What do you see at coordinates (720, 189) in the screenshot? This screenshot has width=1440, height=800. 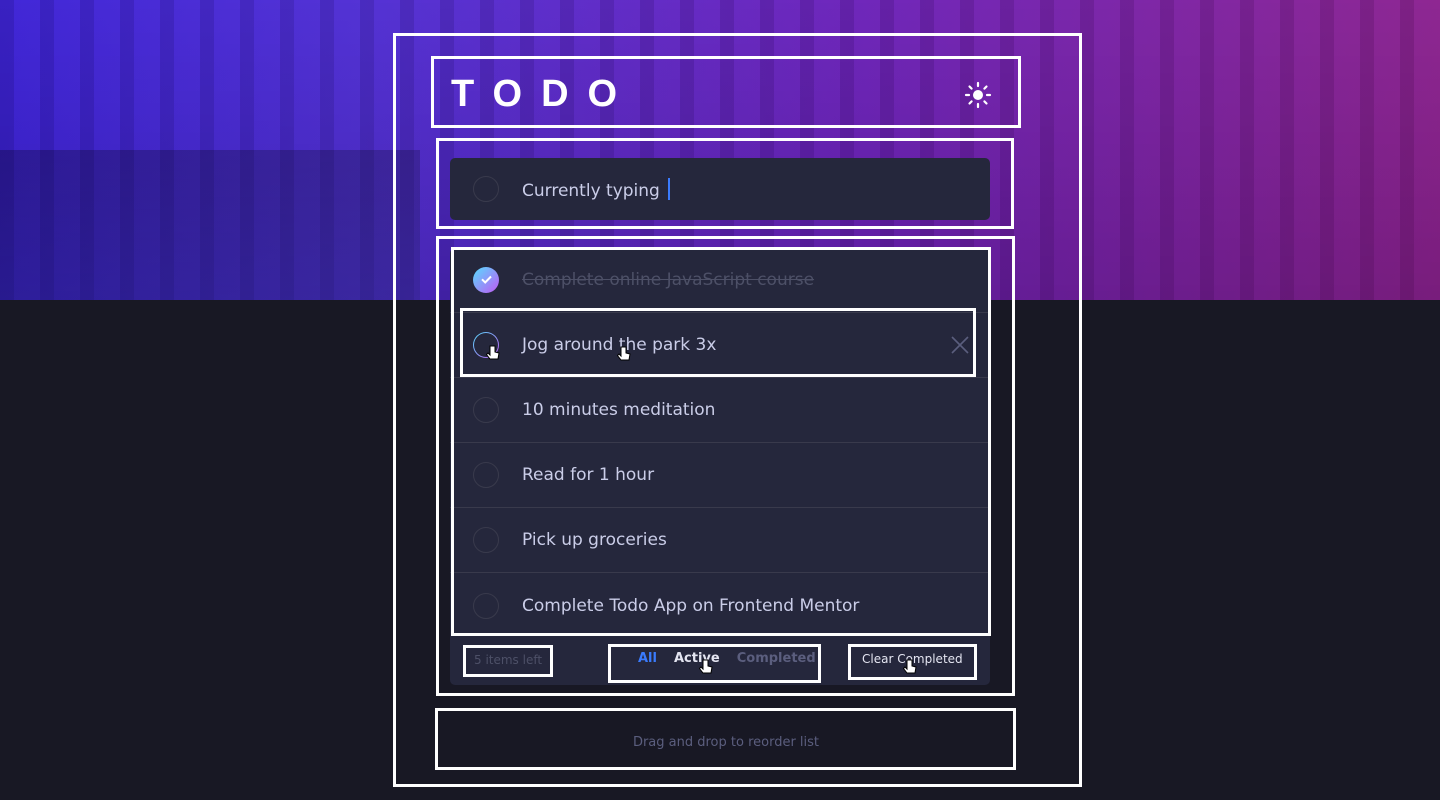 I see `new-todo-input: Currently typing` at bounding box center [720, 189].